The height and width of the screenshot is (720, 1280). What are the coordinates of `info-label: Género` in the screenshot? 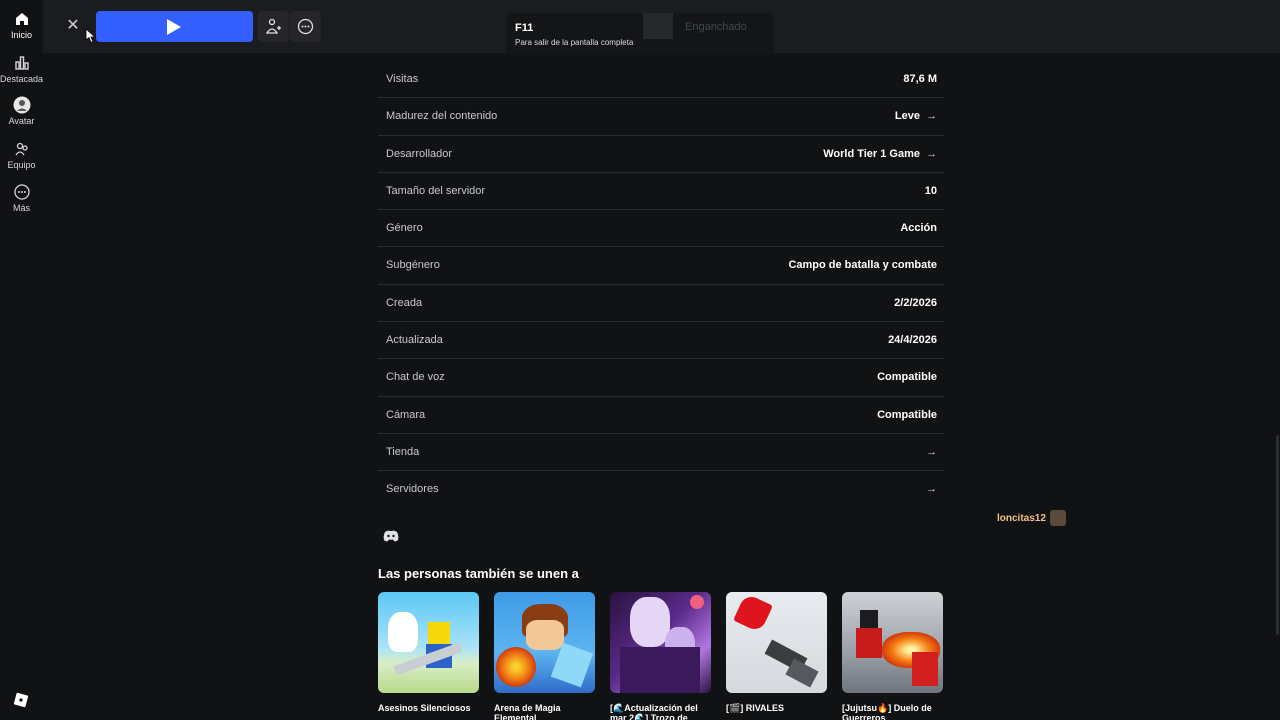 It's located at (404, 228).